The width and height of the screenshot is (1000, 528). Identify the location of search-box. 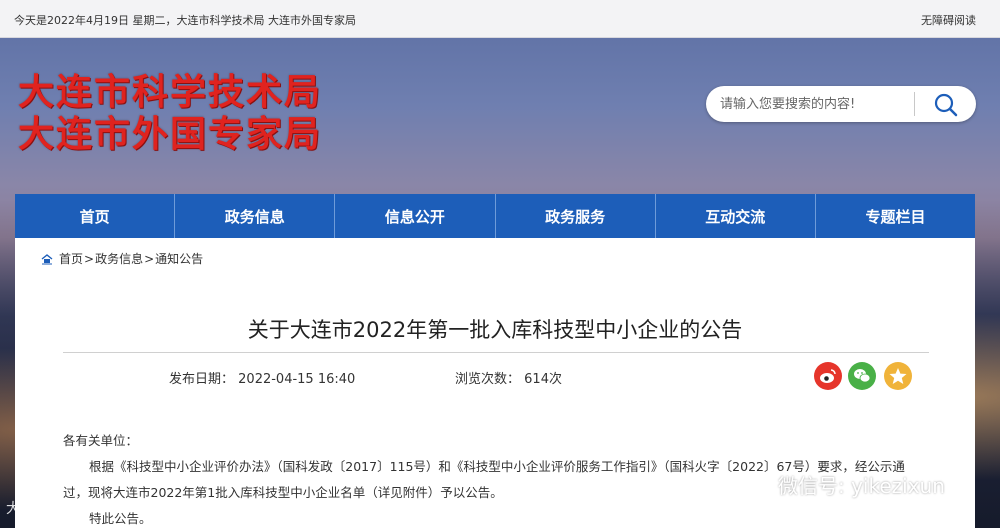
(841, 104).